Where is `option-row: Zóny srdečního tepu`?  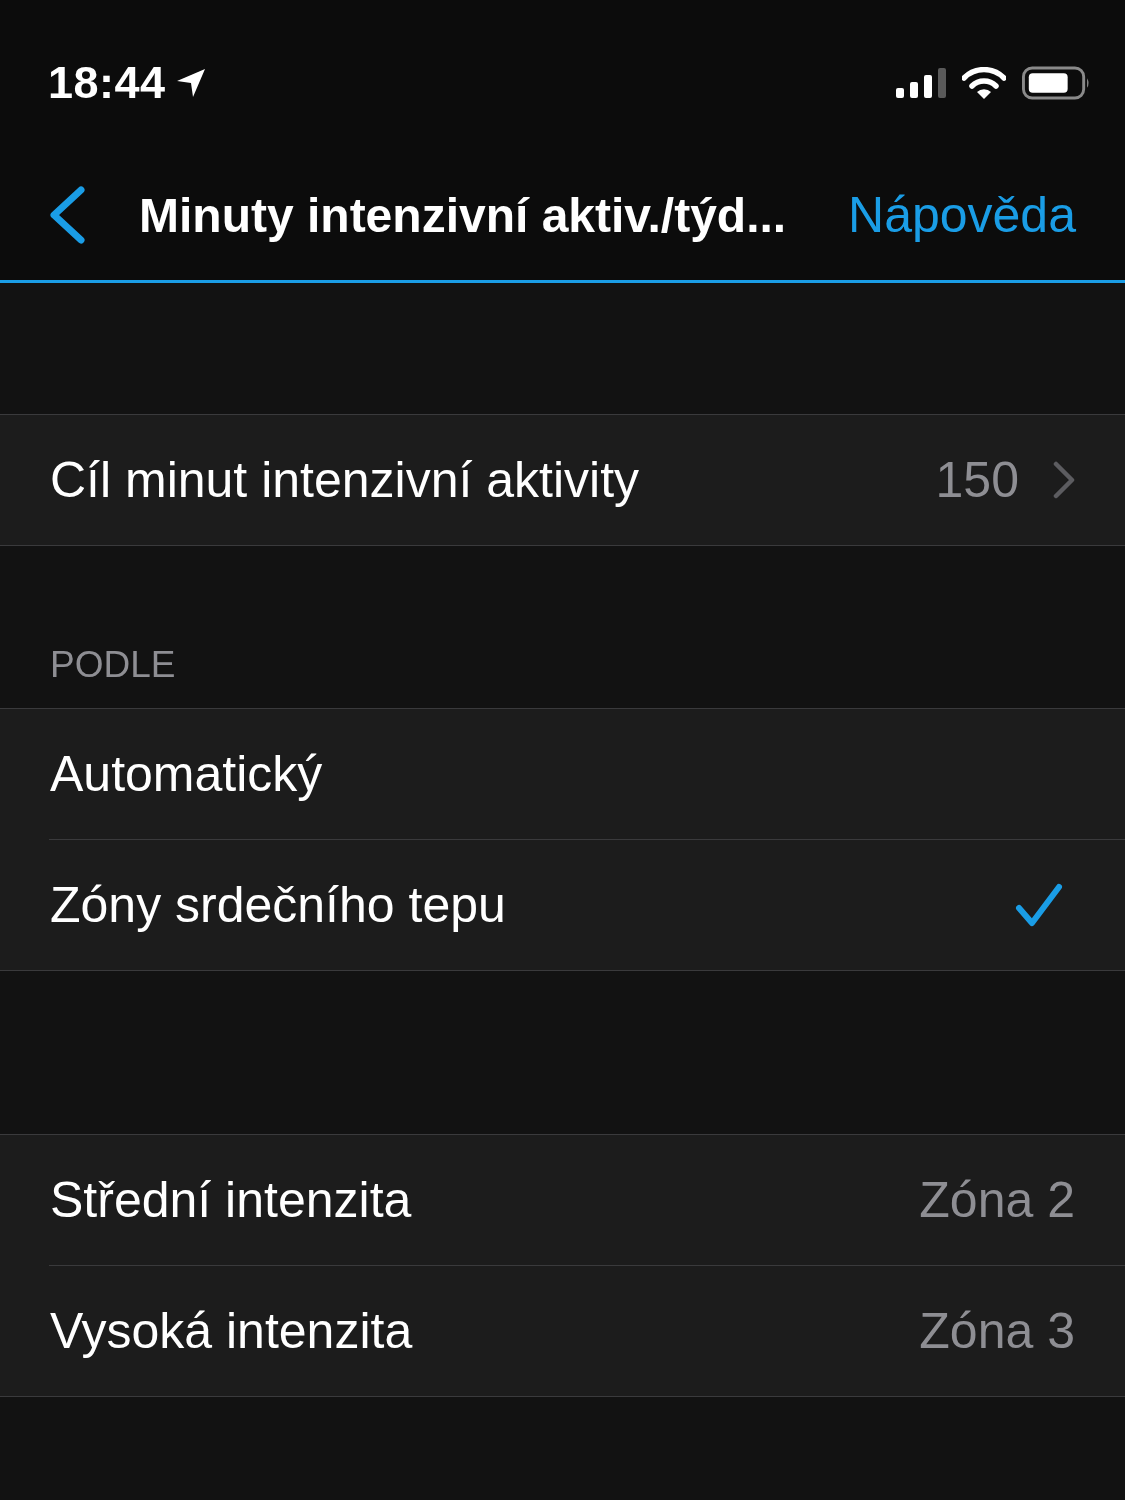
option-row: Zóny srdečního tepu is located at coordinates (587, 904).